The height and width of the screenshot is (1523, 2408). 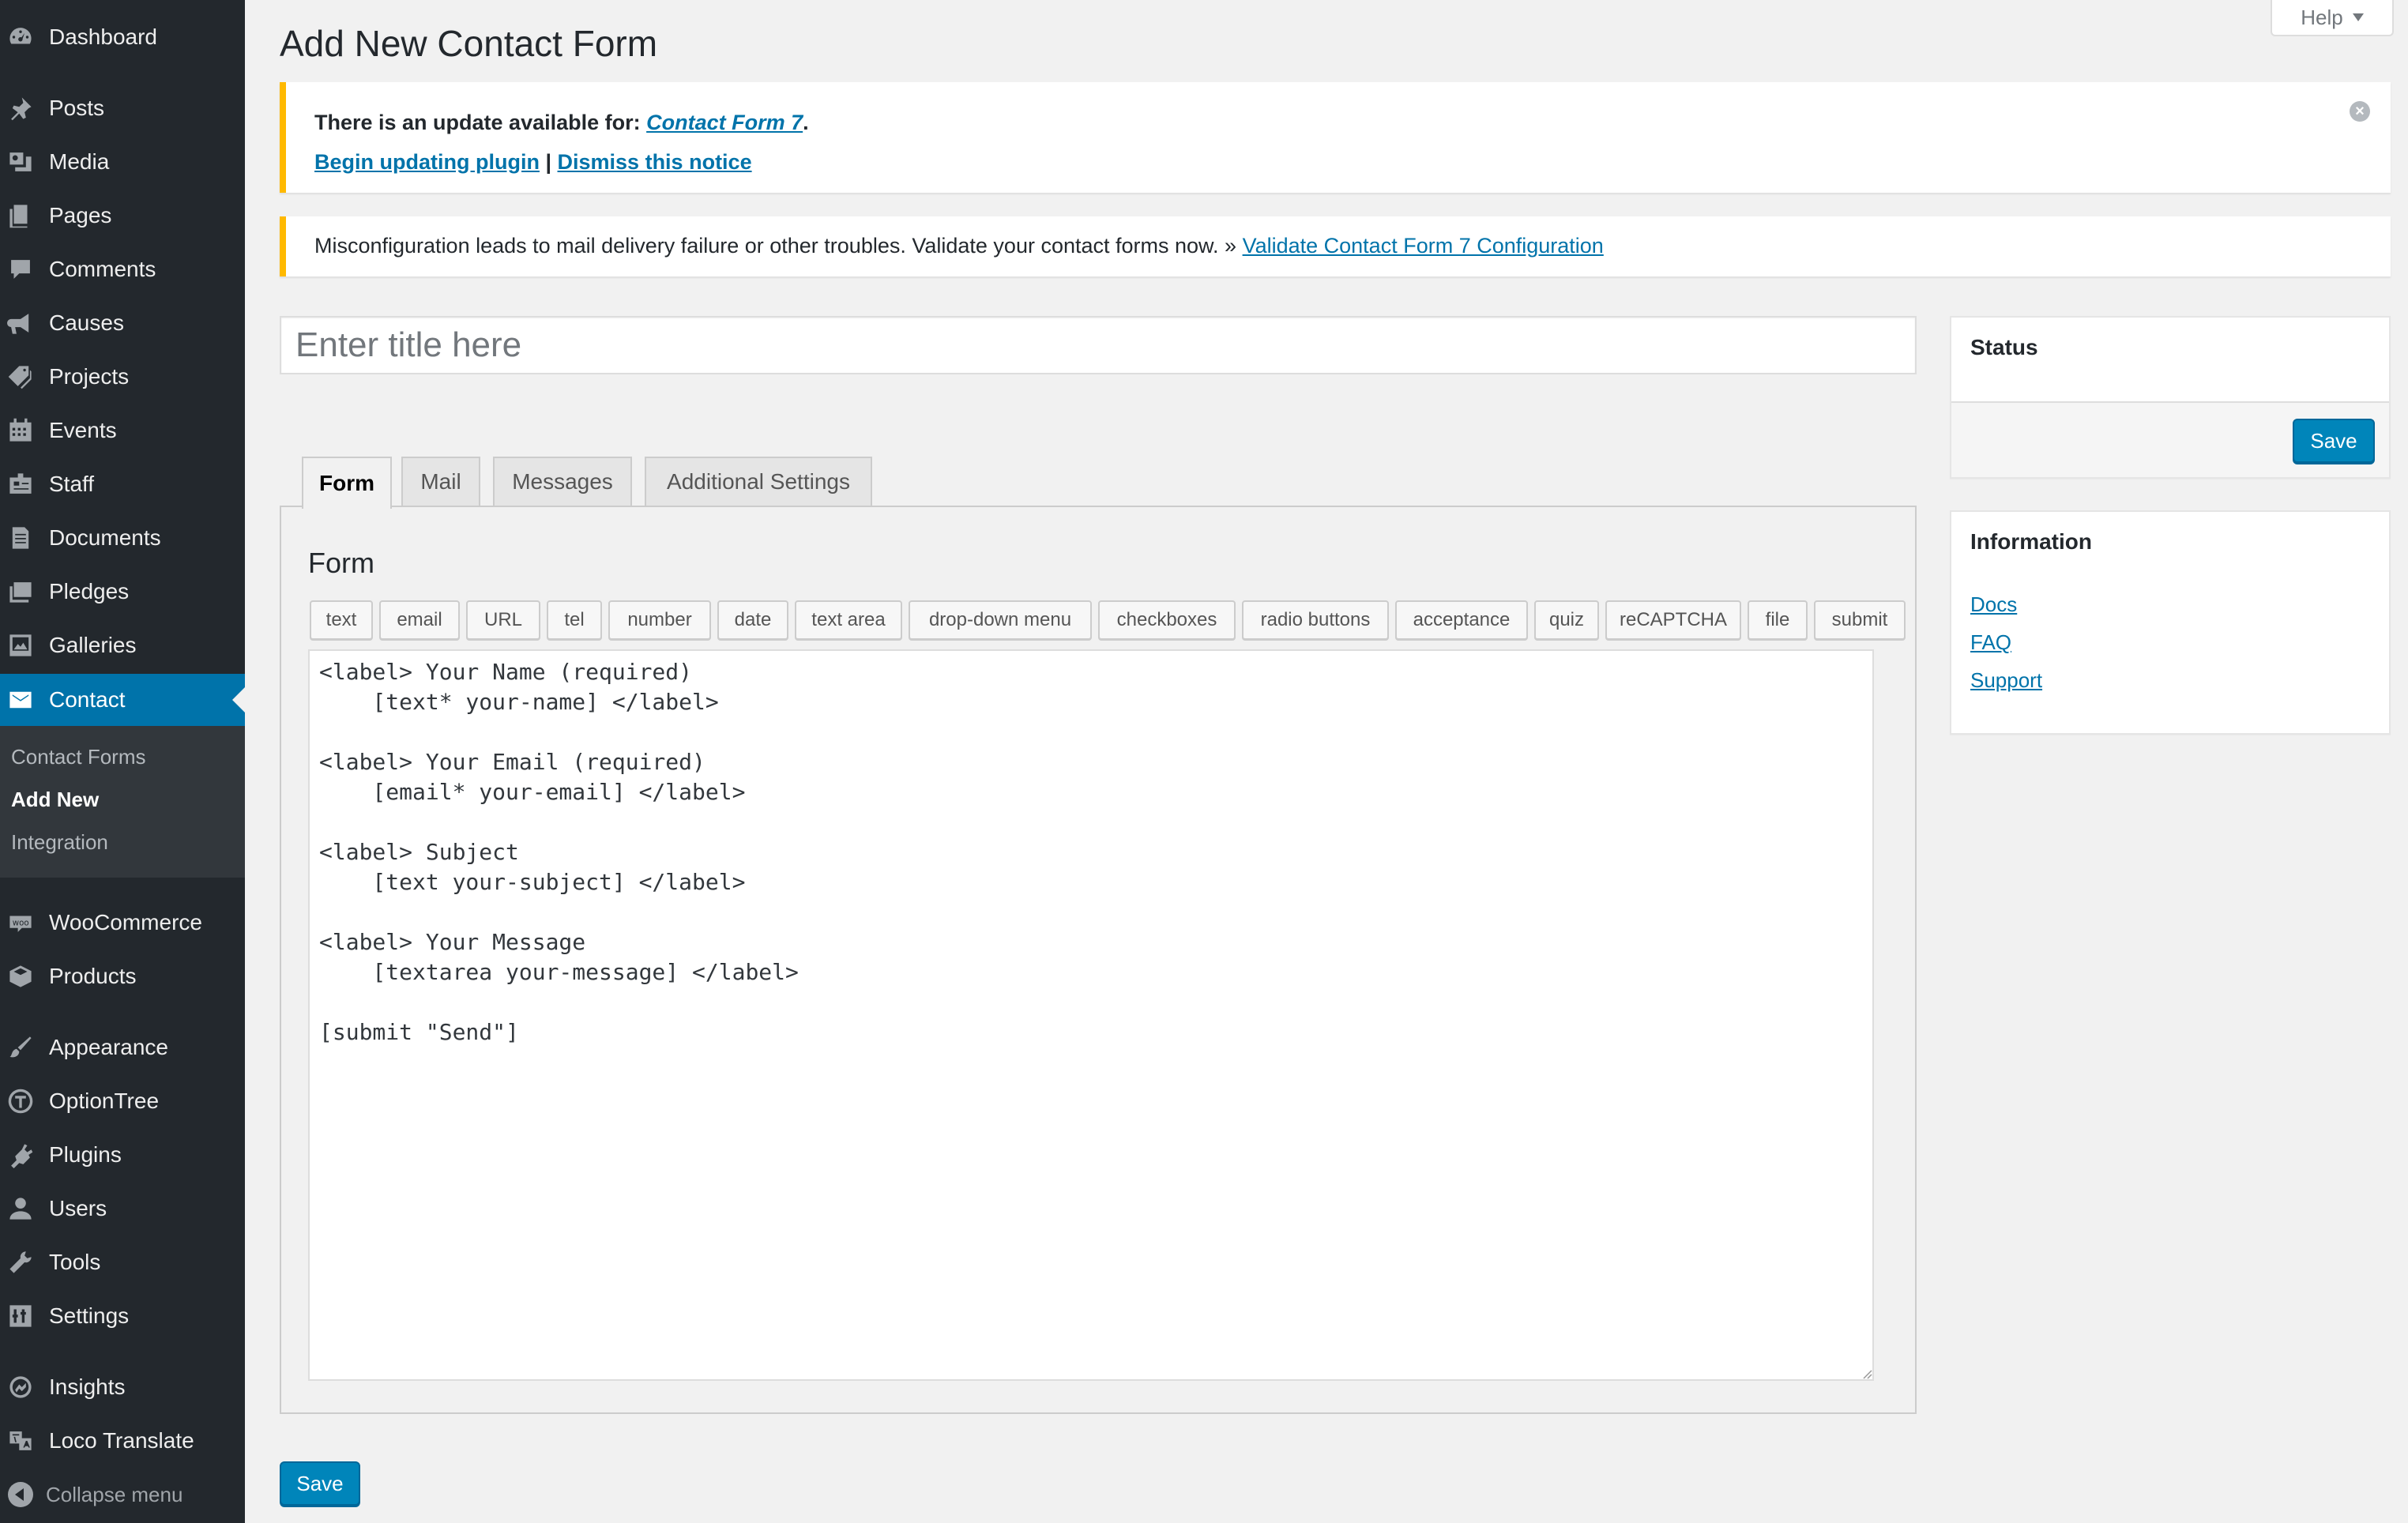 I want to click on sidebar-item-appearance: Appearance, so click(x=122, y=1047).